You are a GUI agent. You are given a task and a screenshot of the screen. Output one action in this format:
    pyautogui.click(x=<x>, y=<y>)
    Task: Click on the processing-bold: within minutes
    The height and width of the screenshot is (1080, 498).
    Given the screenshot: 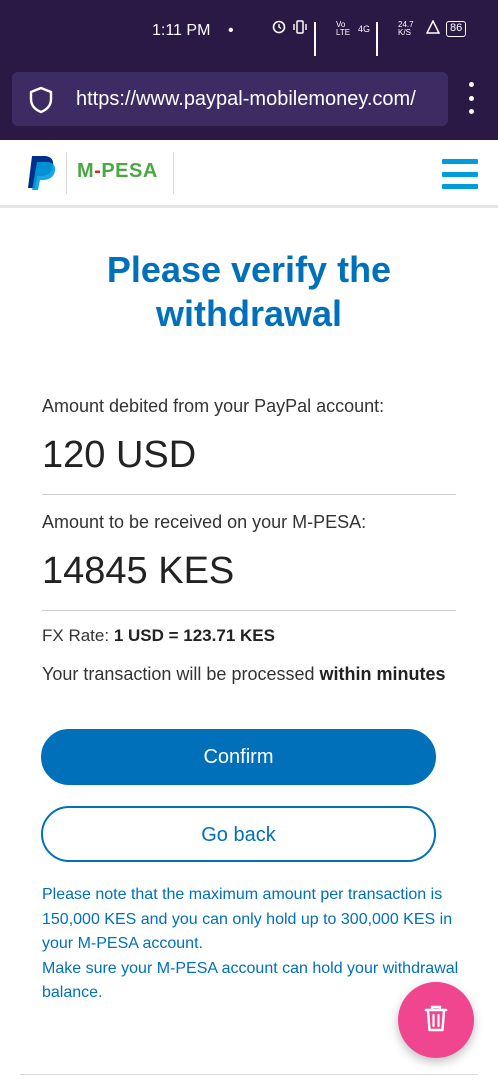 What is the action you would take?
    pyautogui.click(x=382, y=674)
    